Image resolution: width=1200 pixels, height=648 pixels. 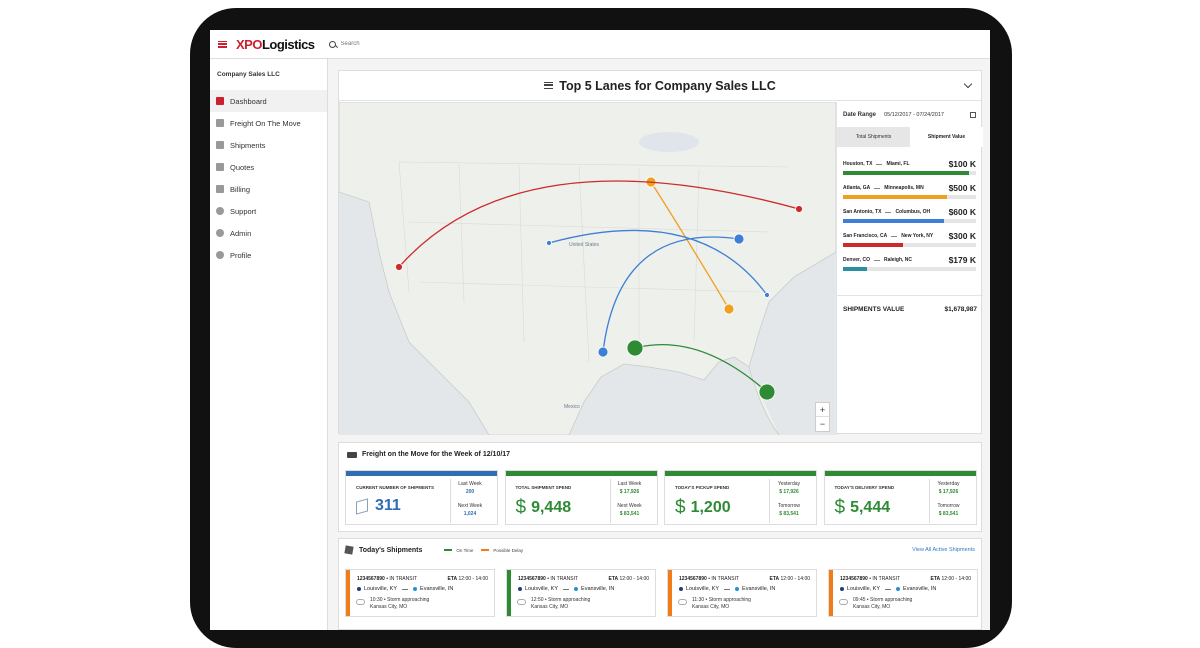 What do you see at coordinates (888, 589) in the screenshot?
I see `shipment-route: Louisville, KY Evansville, IN` at bounding box center [888, 589].